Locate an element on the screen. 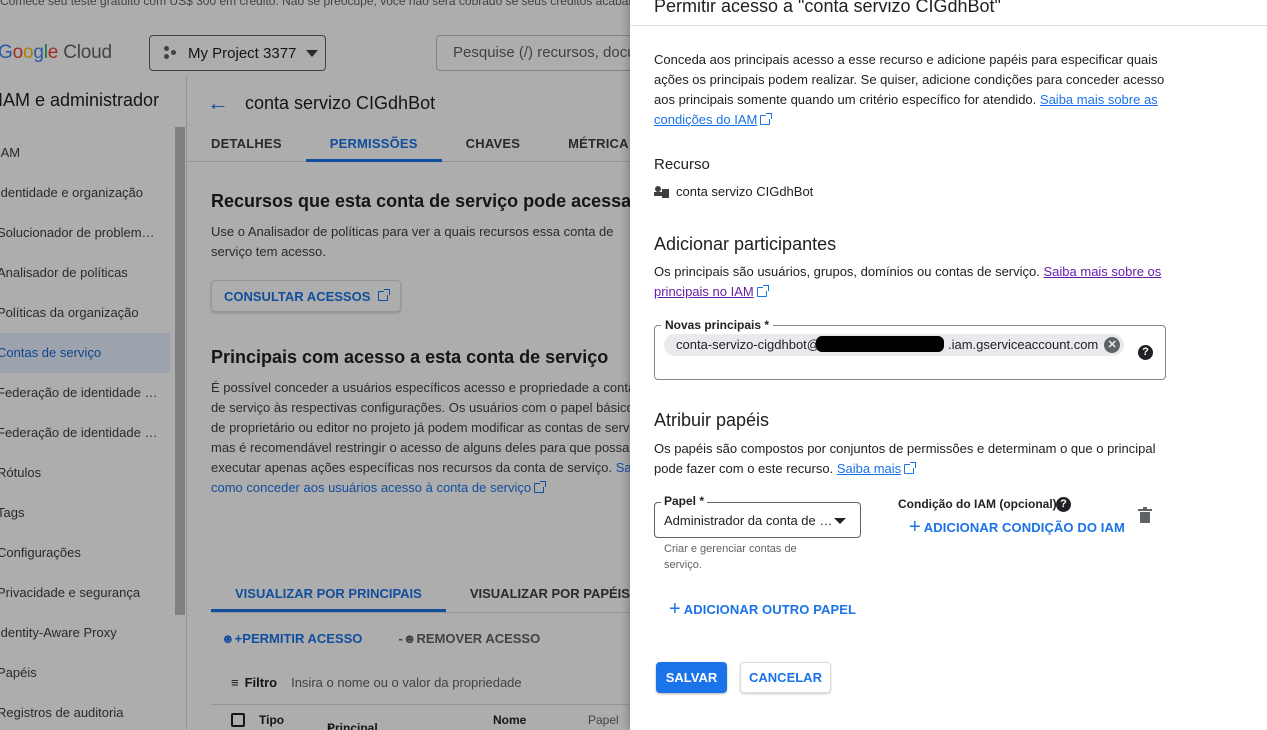  new-principals-label: Novas principais * is located at coordinates (717, 325).